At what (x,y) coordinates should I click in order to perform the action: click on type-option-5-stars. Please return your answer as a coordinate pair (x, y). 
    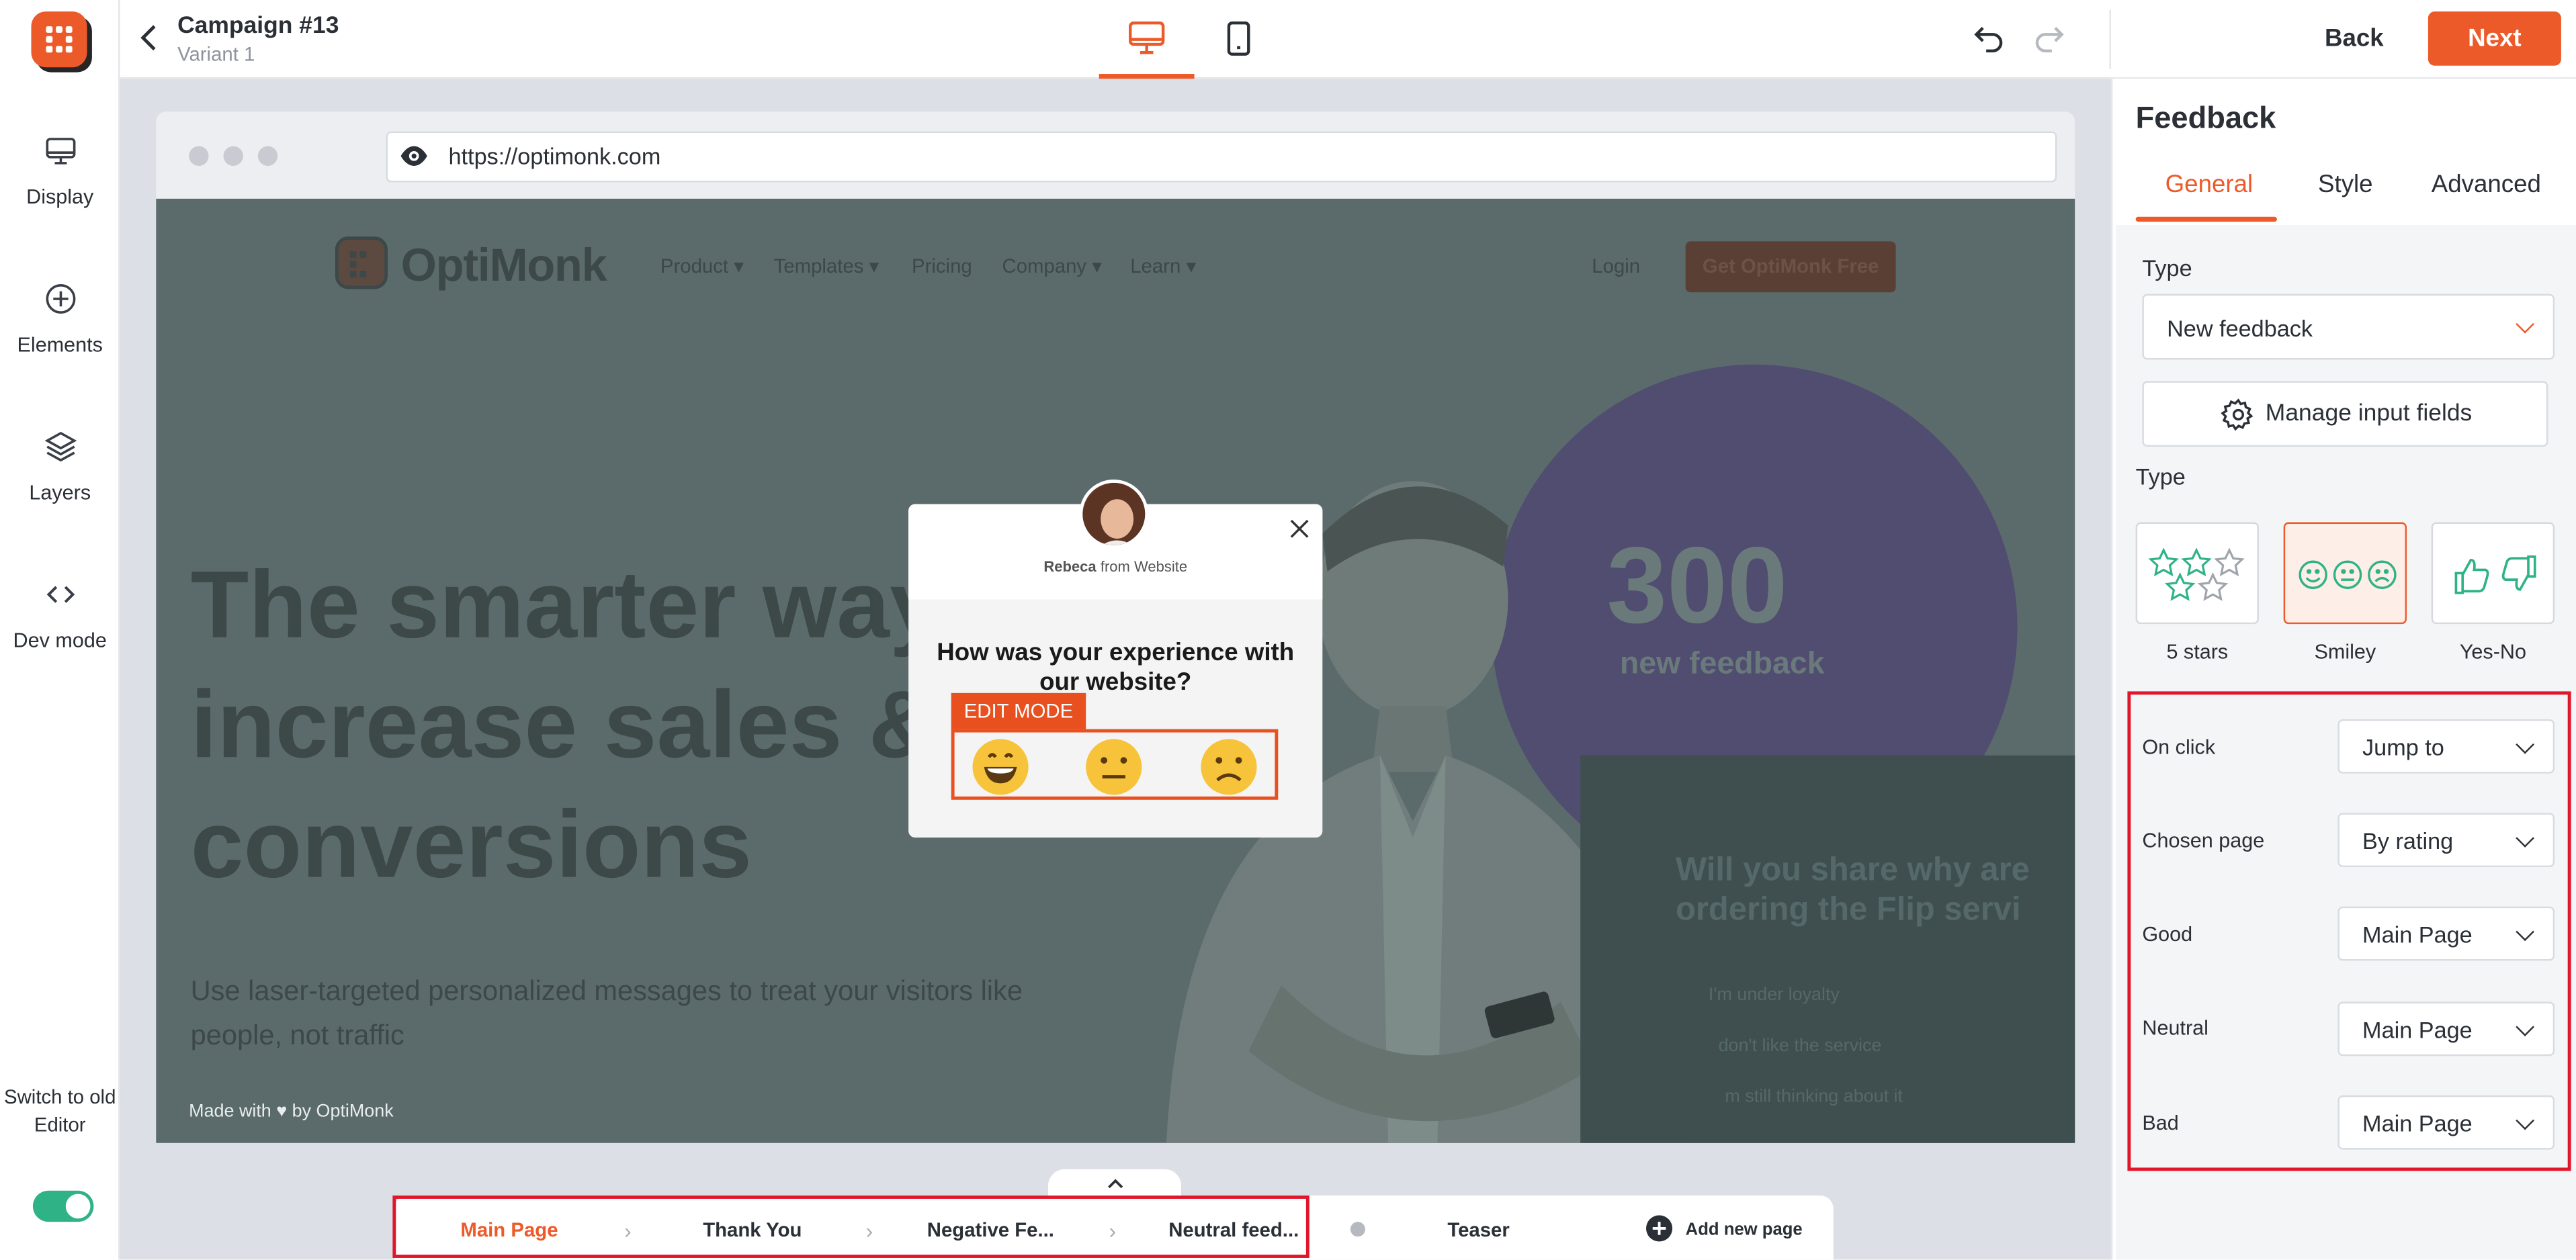
    Looking at the image, I should click on (2197, 574).